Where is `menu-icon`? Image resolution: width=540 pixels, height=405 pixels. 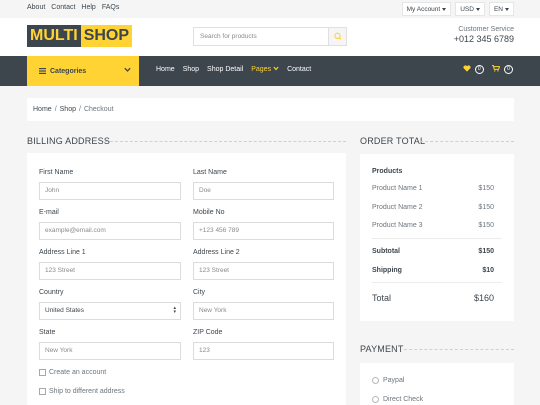
menu-icon is located at coordinates (42, 71).